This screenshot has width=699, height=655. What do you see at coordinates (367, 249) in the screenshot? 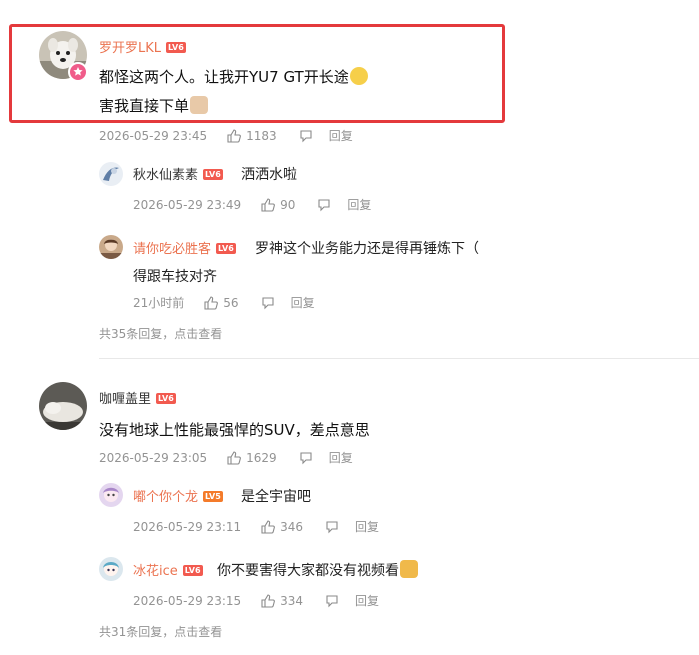
I see `reply-text-line1: 罗神这个业务能力还是得再锤炼下（` at bounding box center [367, 249].